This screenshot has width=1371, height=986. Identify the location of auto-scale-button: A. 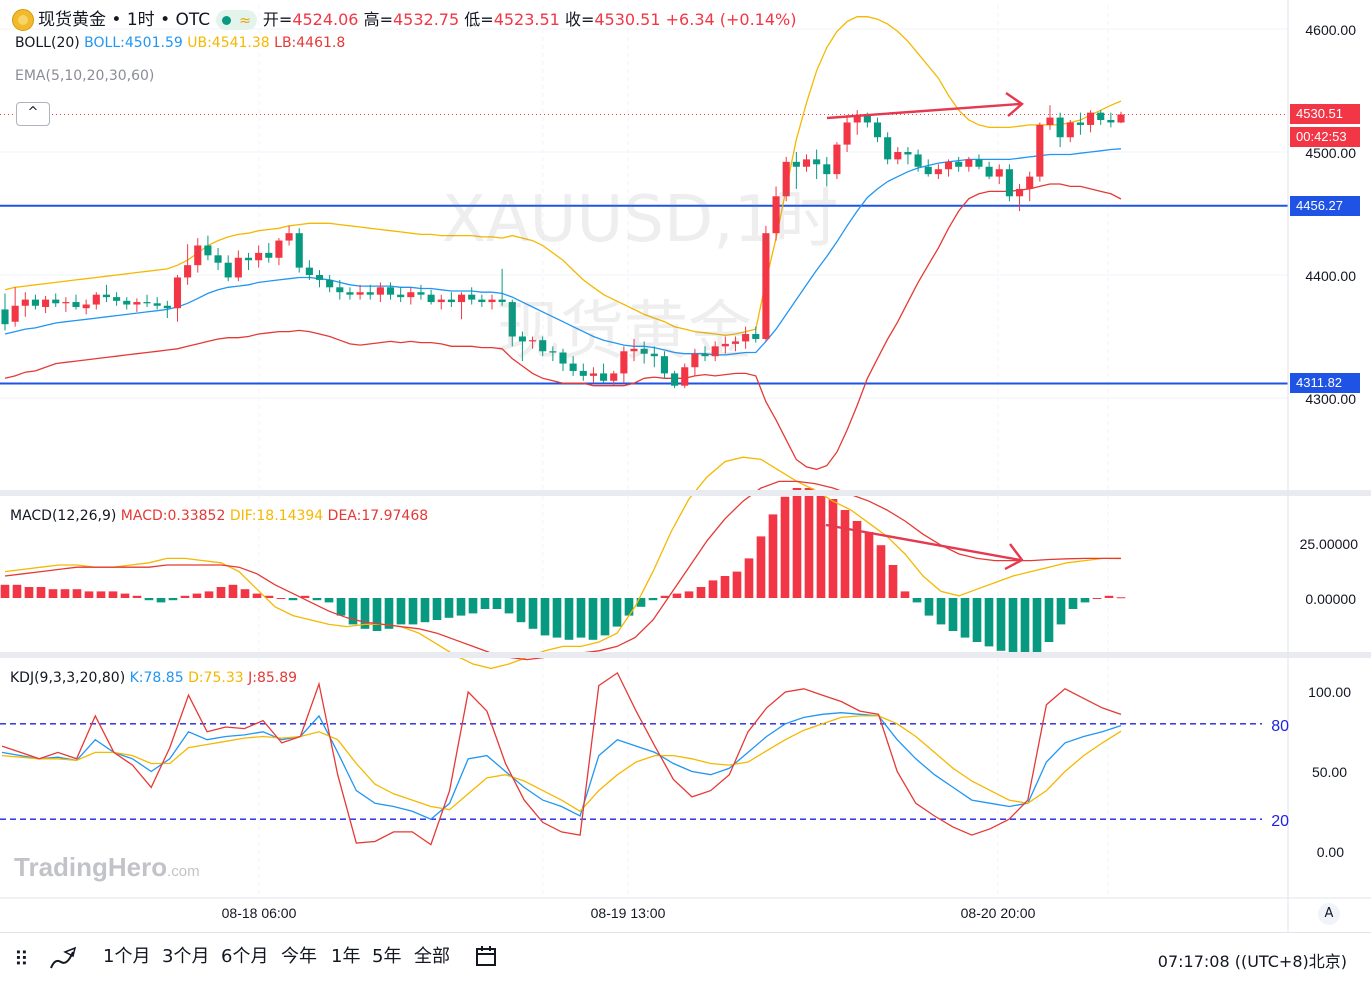
(1329, 914).